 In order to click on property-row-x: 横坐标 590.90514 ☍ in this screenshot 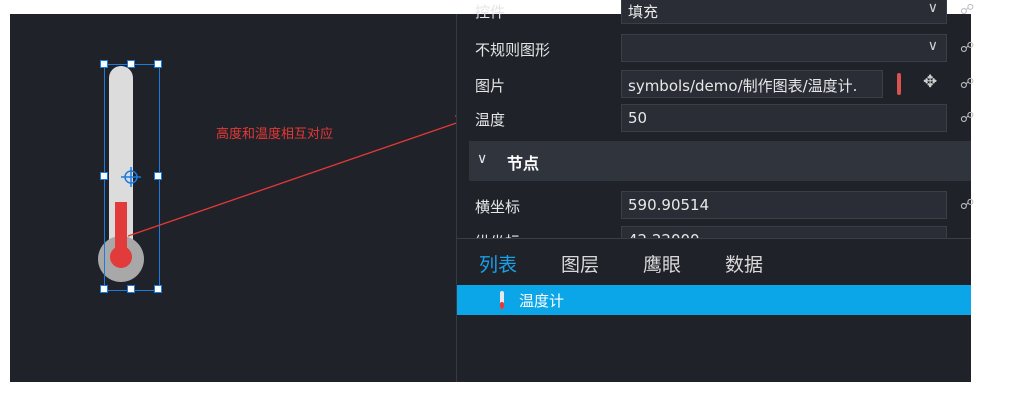, I will do `click(715, 205)`.